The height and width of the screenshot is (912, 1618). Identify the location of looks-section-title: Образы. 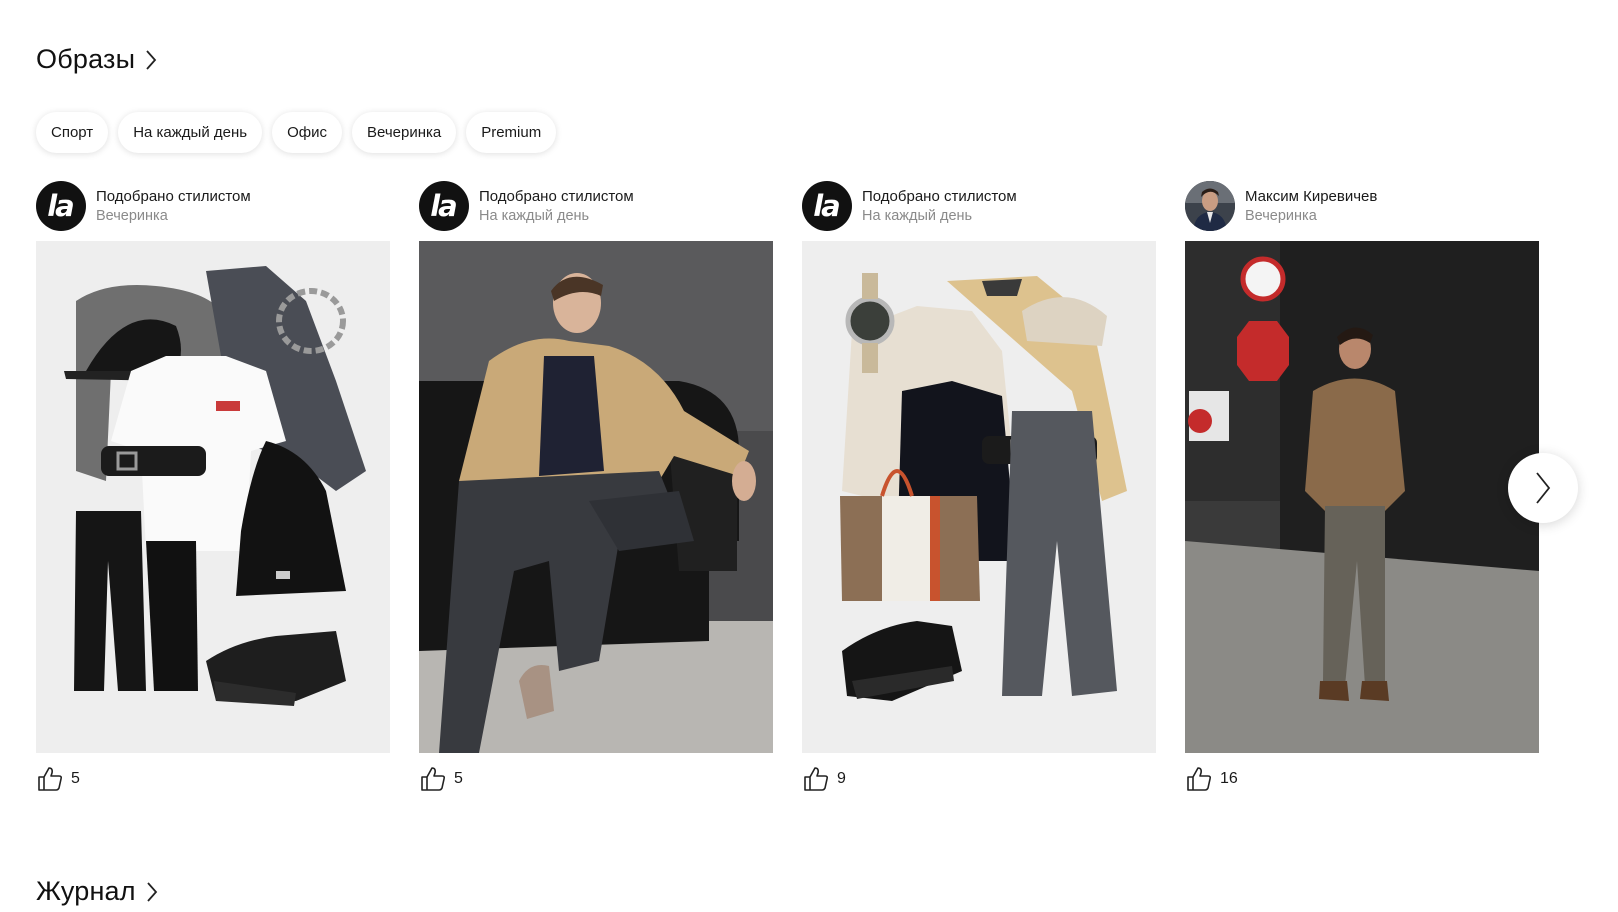
(86, 59).